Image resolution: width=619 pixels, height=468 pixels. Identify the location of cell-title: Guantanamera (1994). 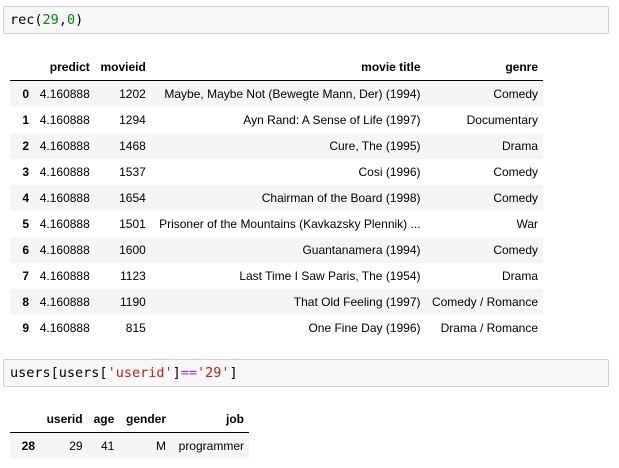
(361, 249).